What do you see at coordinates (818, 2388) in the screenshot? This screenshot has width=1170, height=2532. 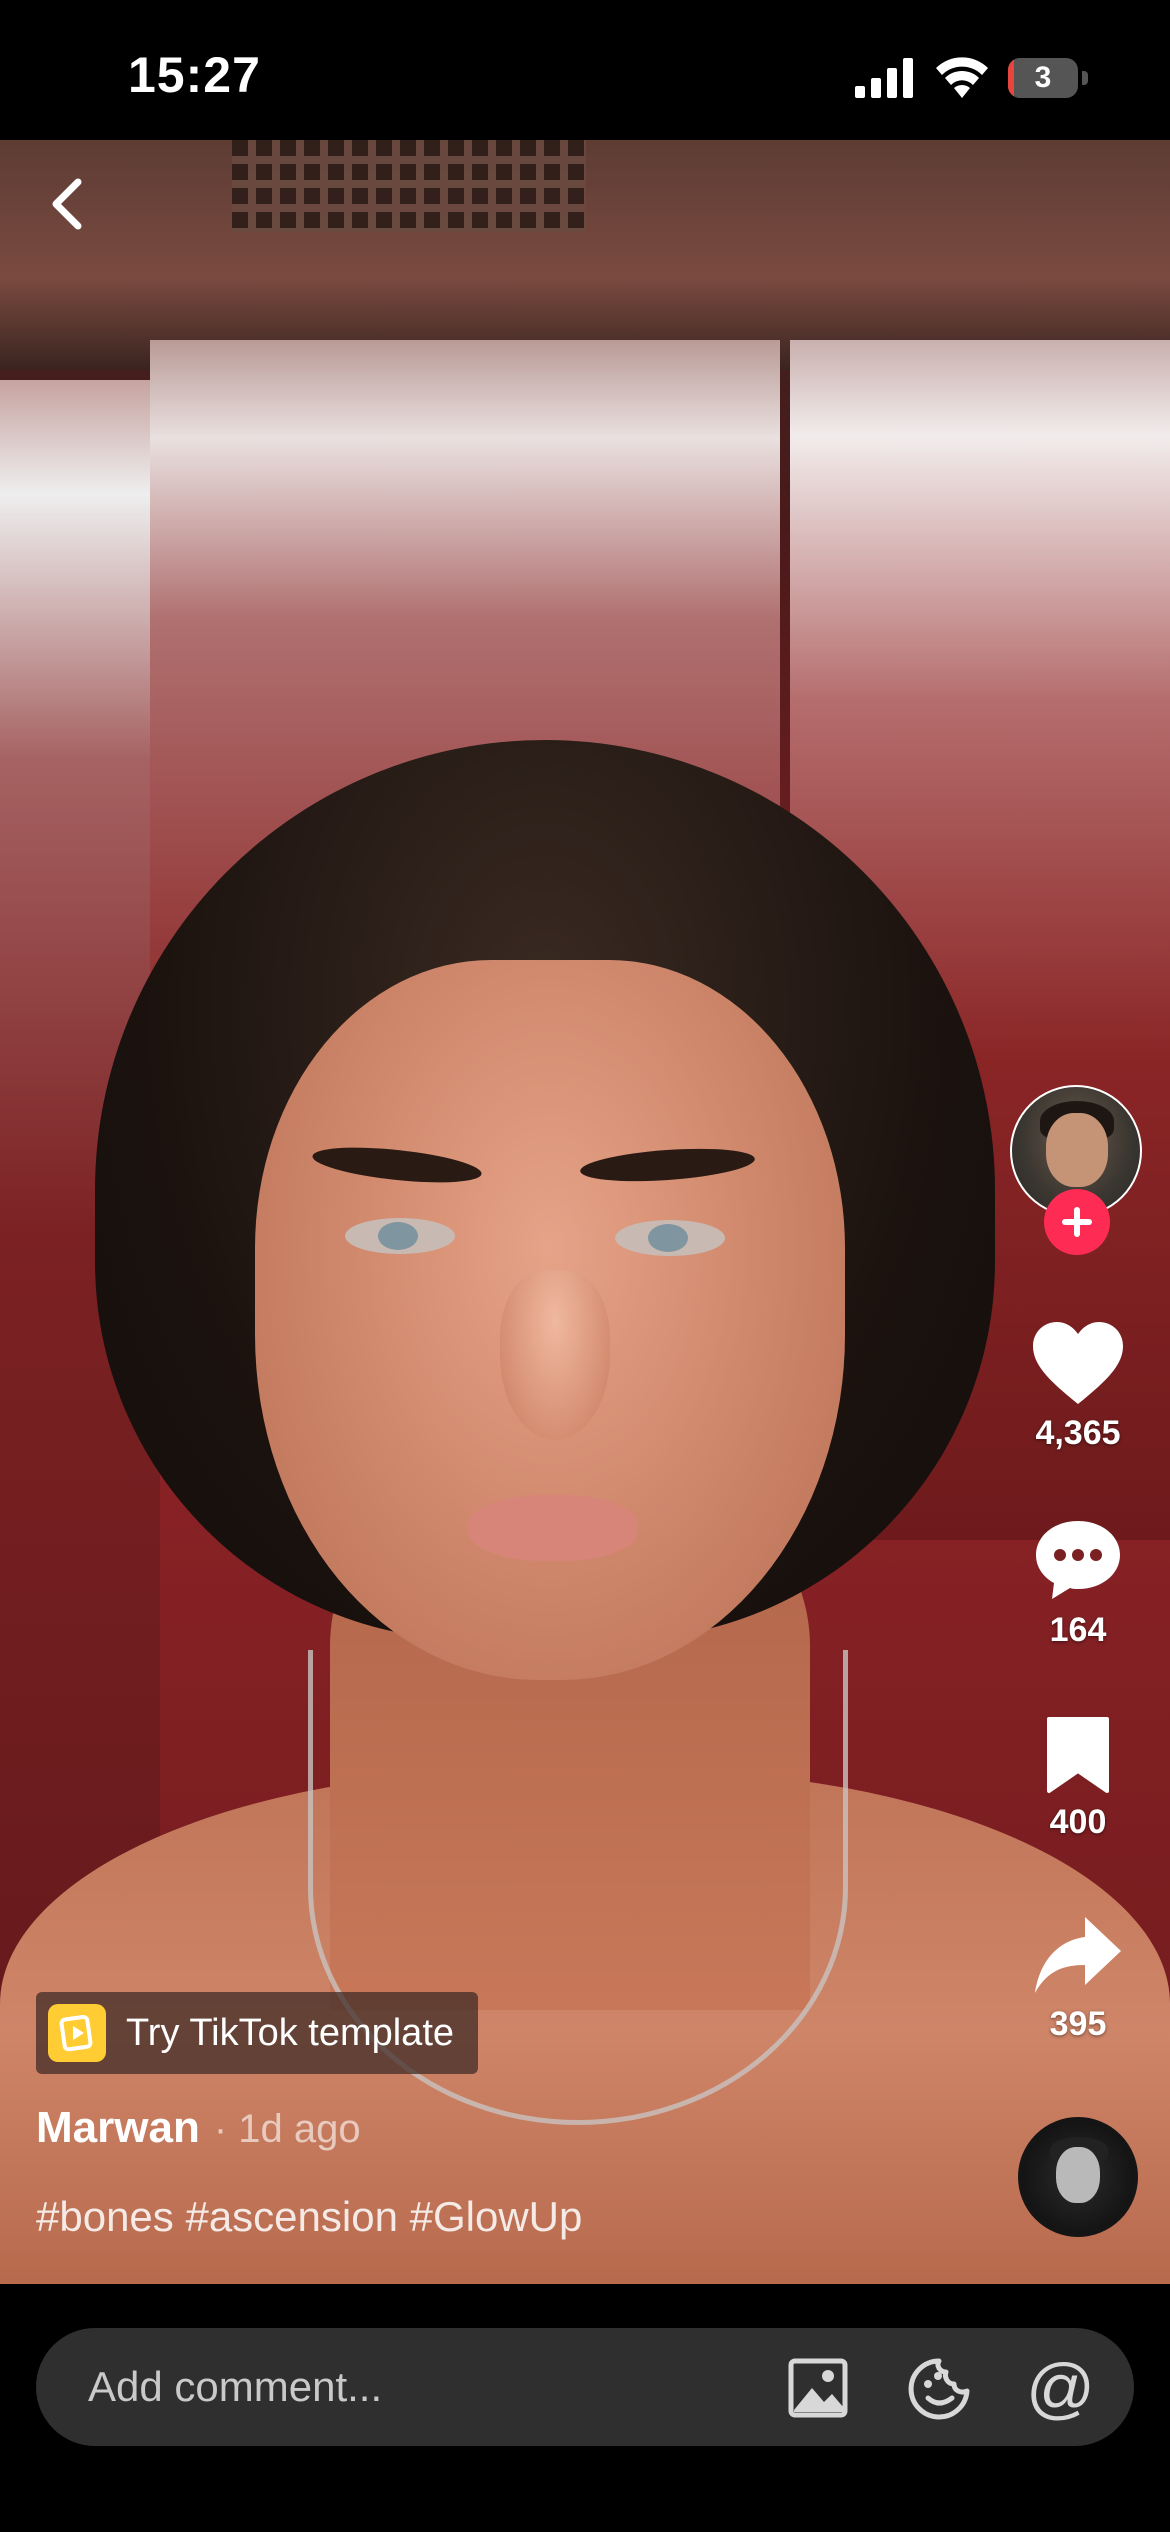 I see `image-icon` at bounding box center [818, 2388].